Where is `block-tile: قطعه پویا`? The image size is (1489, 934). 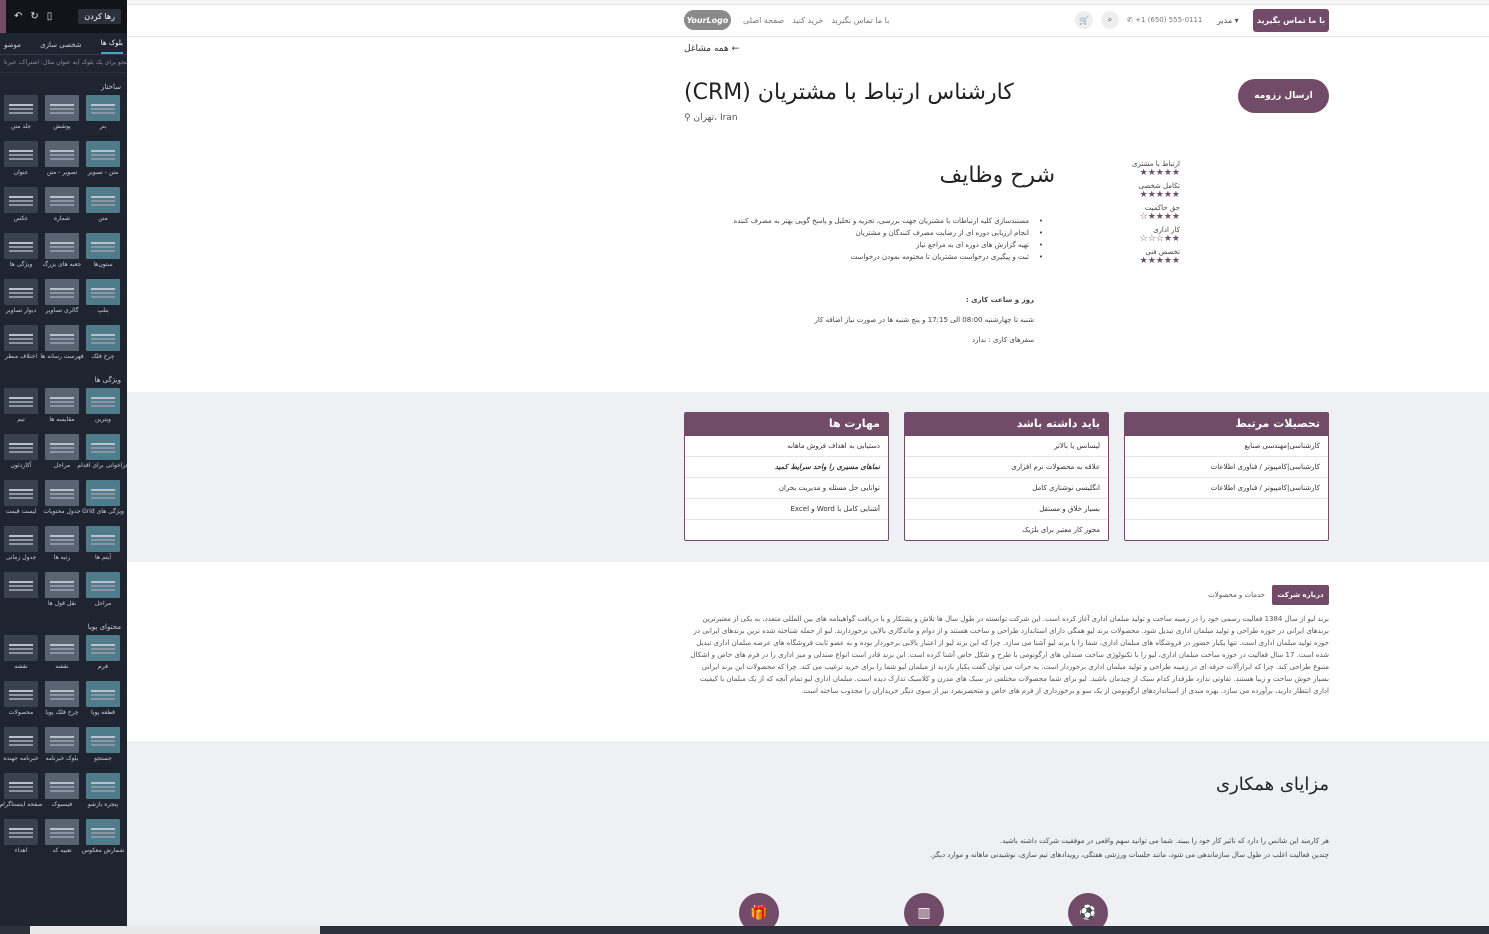 block-tile: قطعه پویا is located at coordinates (103, 701).